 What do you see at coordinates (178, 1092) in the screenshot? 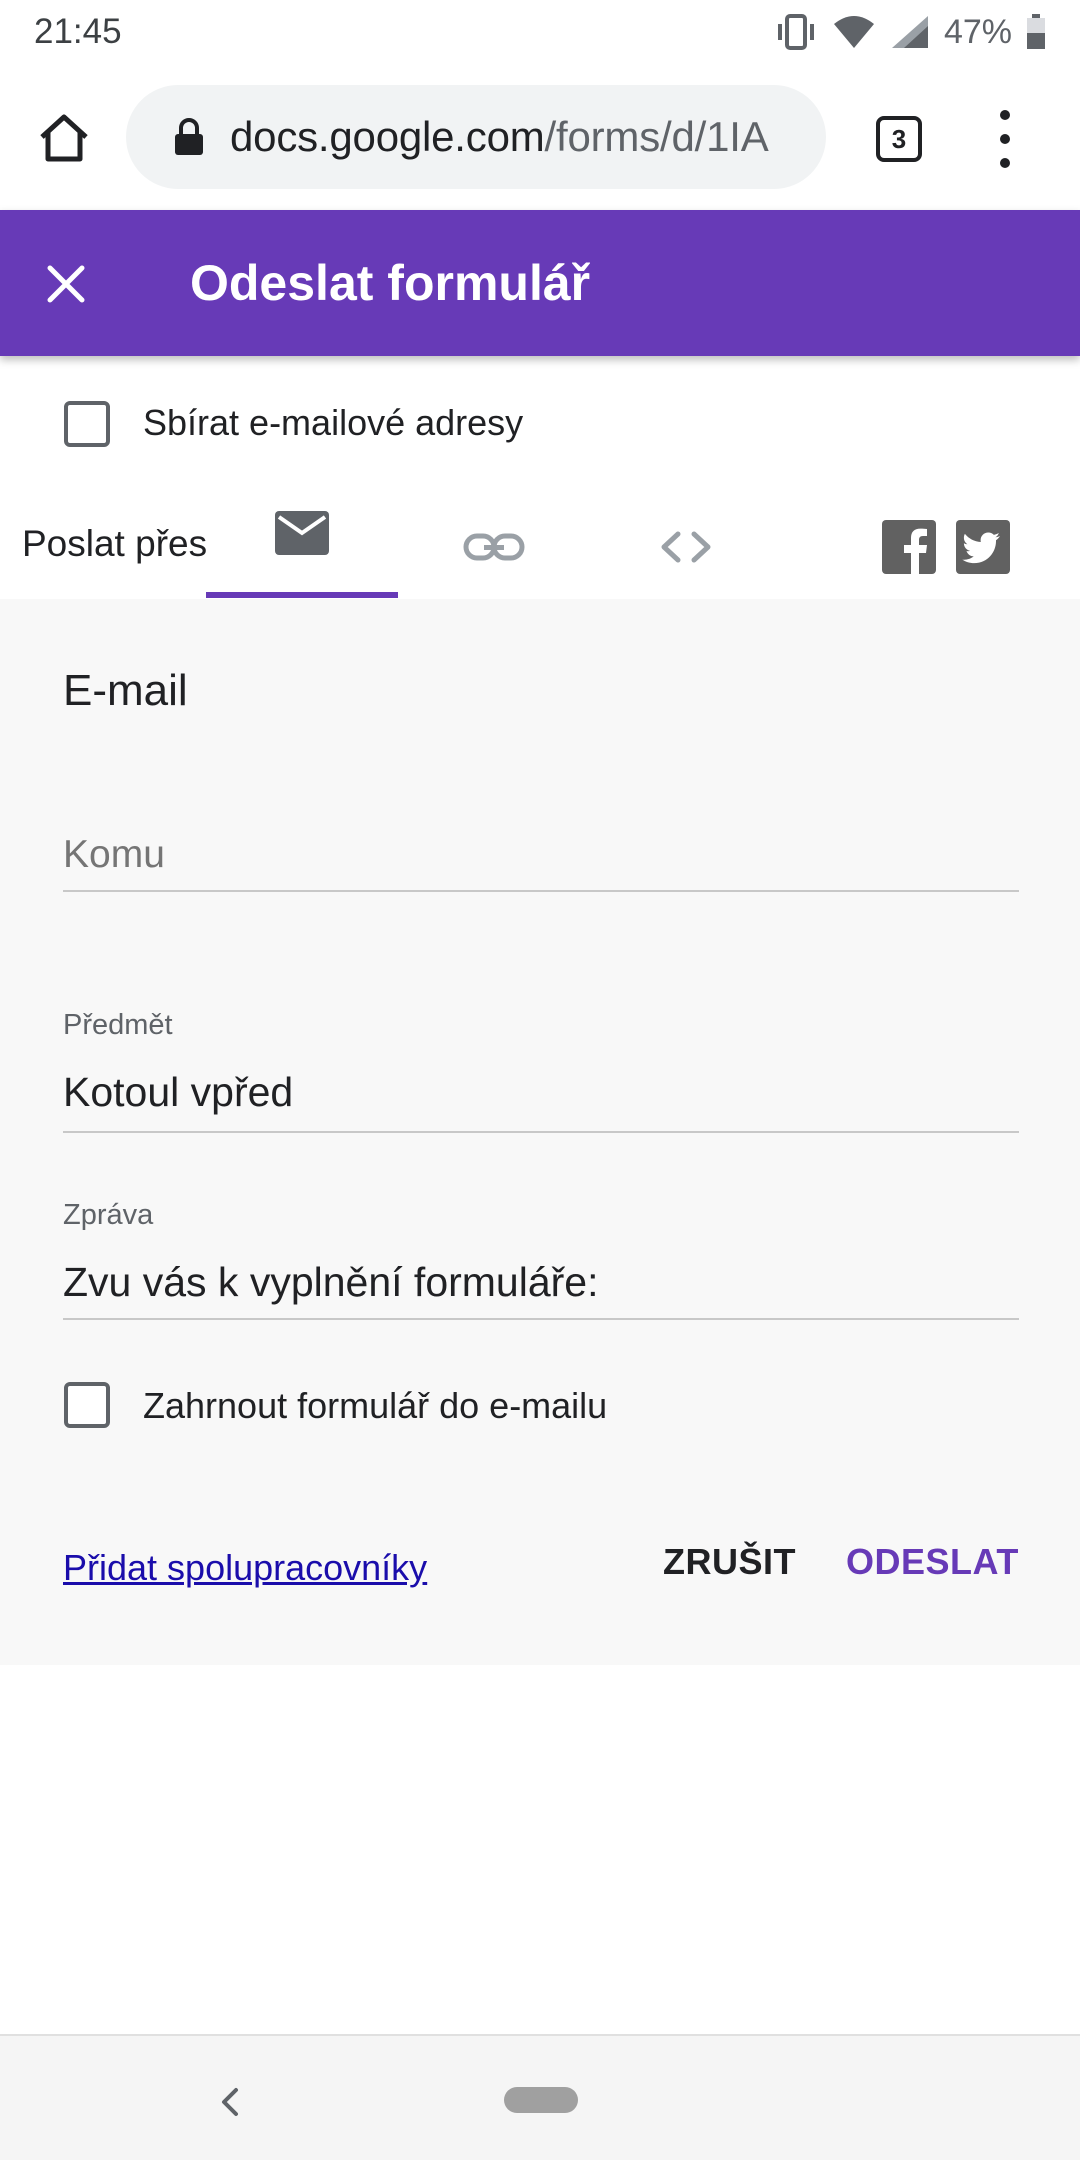
I see `subject-input: Kotoul vpřed` at bounding box center [178, 1092].